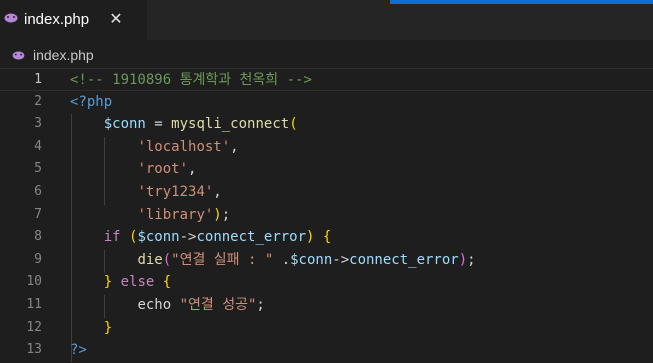 The width and height of the screenshot is (653, 363). What do you see at coordinates (137, 282) in the screenshot?
I see `code-token: else` at bounding box center [137, 282].